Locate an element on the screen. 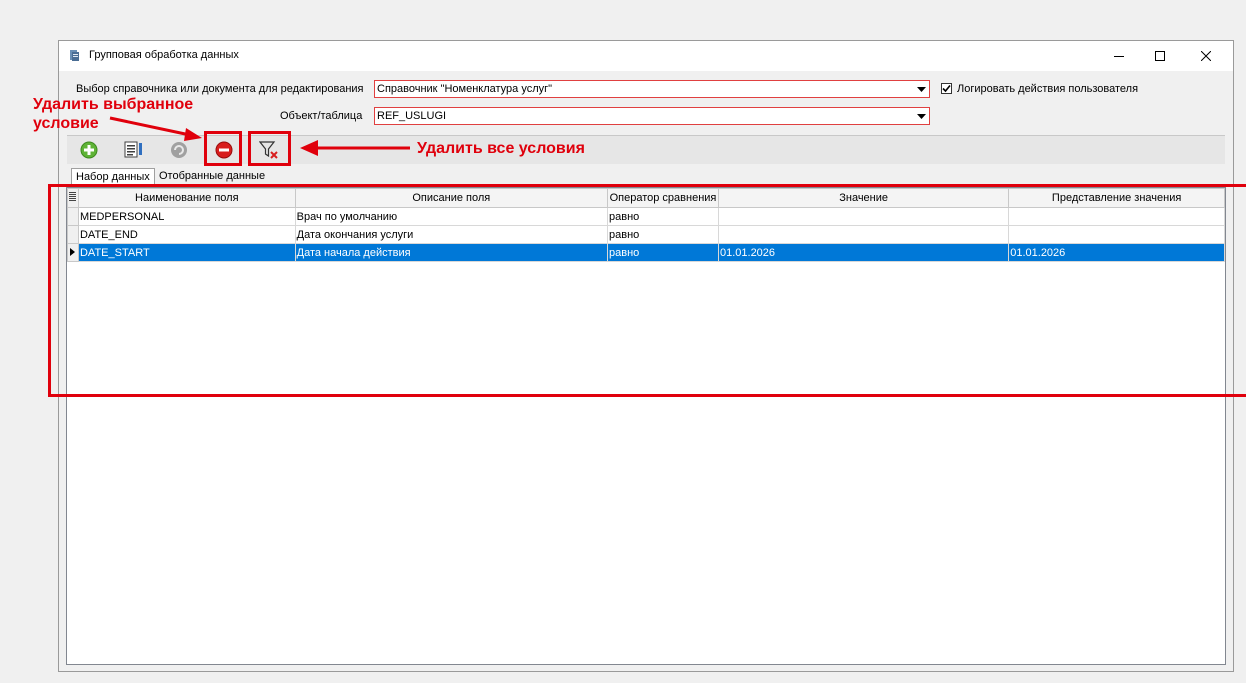  arrow-to-clear-filter-button is located at coordinates (355, 148).